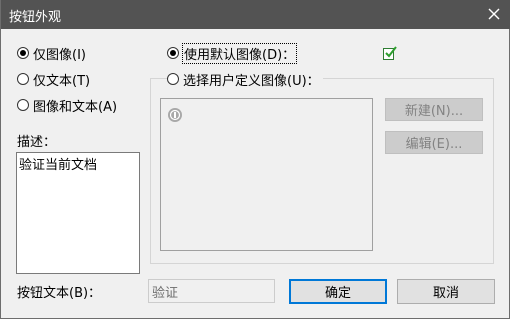 The image size is (510, 319). Describe the element at coordinates (175, 115) in the screenshot. I see `user-image-icon` at that location.